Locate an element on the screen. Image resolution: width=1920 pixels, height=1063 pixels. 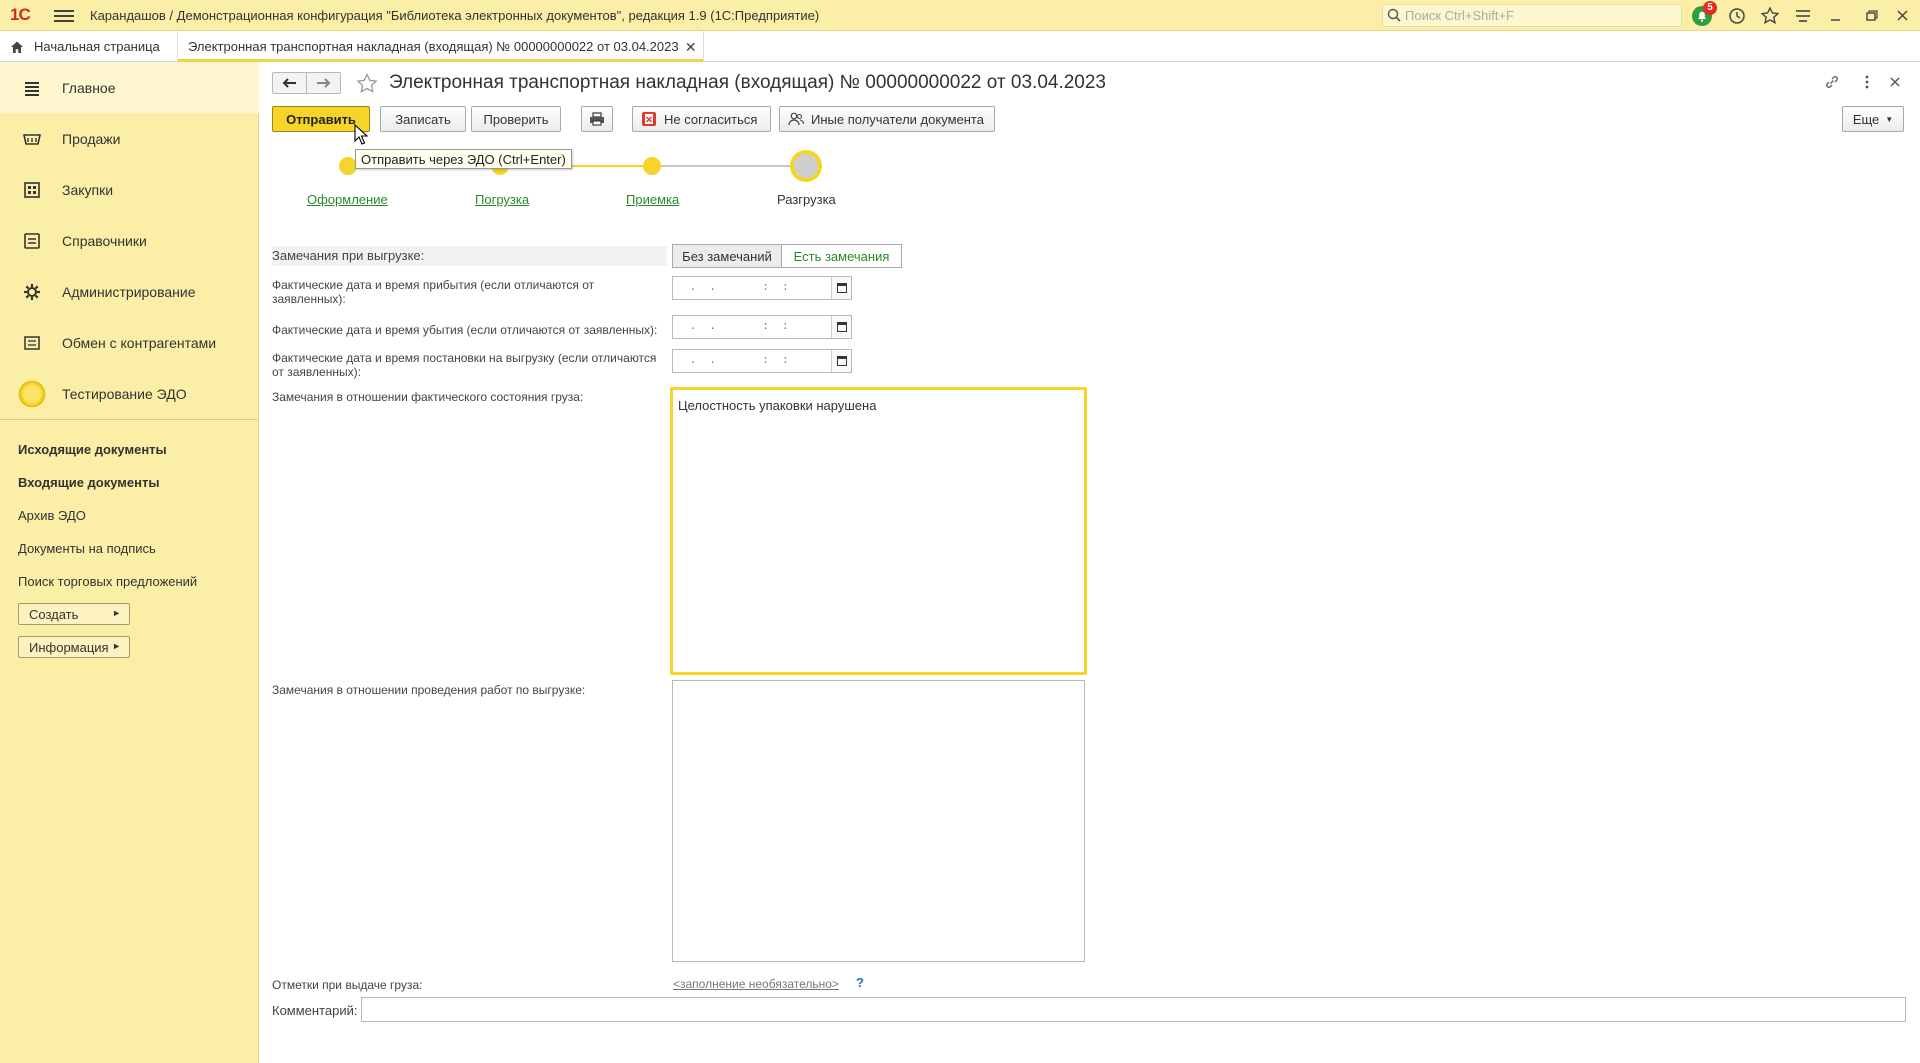
sidebar-link-to-sign: Документы на подпись is located at coordinates (87, 548).